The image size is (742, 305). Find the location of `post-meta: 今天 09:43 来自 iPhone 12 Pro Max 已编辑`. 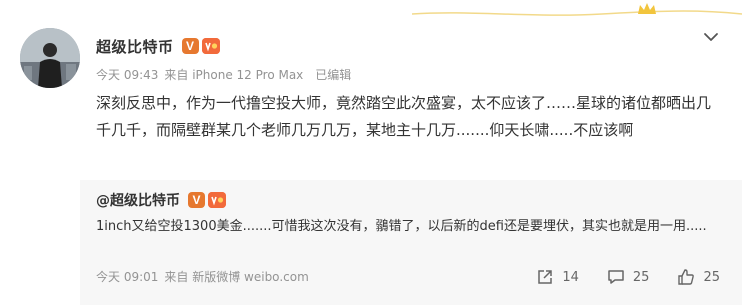

post-meta: 今天 09:43 来自 iPhone 12 Pro Max 已编辑 is located at coordinates (223, 74).